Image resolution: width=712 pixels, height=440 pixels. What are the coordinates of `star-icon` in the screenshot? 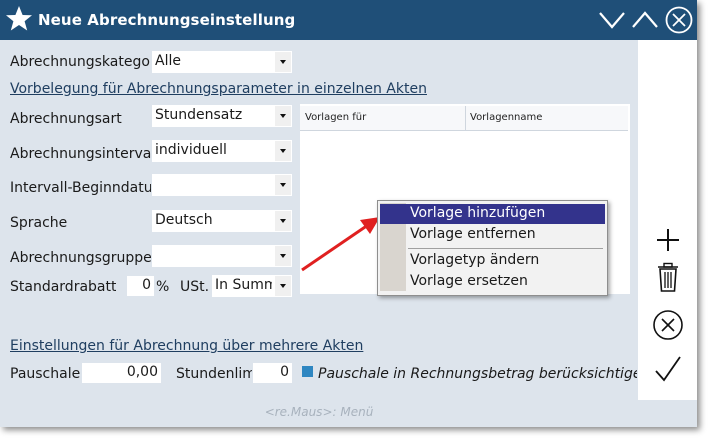 It's located at (19, 19).